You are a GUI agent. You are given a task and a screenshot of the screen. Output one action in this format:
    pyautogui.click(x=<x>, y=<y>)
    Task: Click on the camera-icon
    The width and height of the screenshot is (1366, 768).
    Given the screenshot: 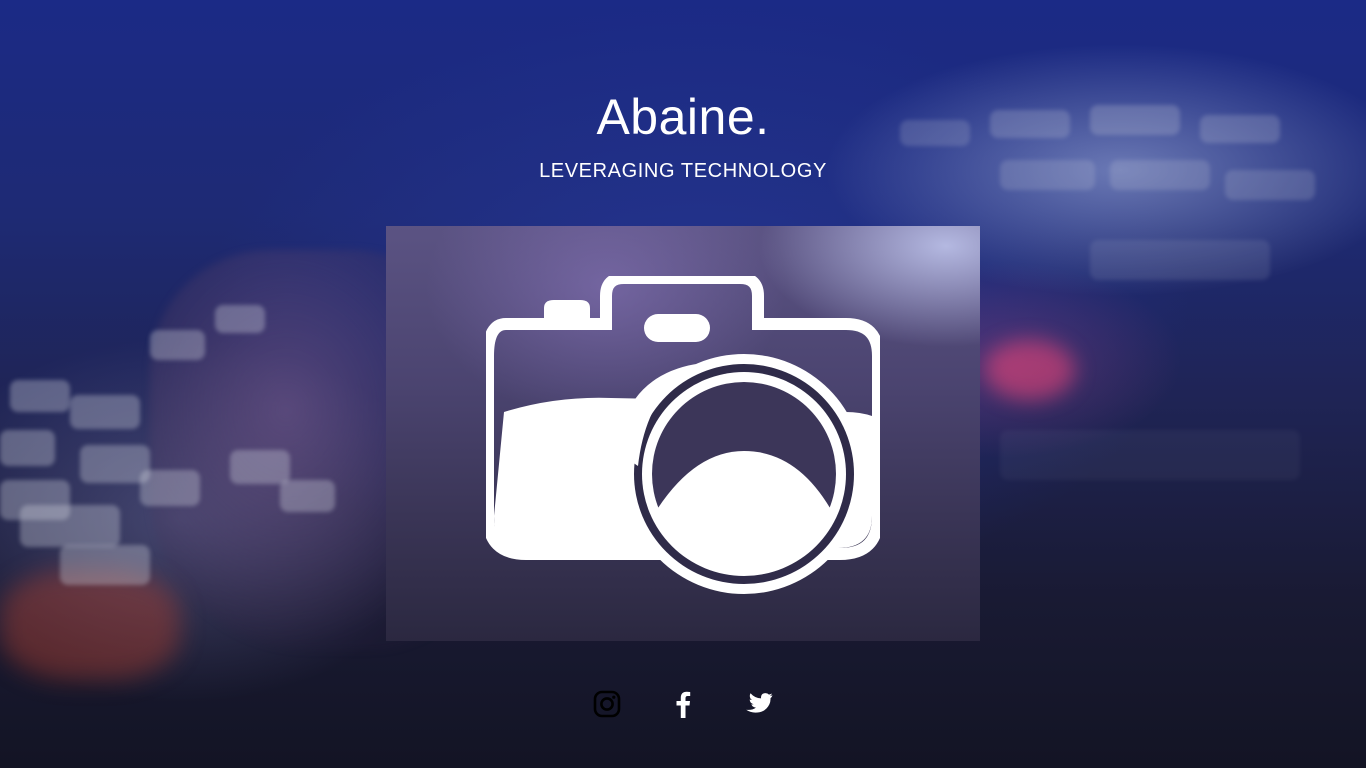 What is the action you would take?
    pyautogui.click(x=683, y=435)
    